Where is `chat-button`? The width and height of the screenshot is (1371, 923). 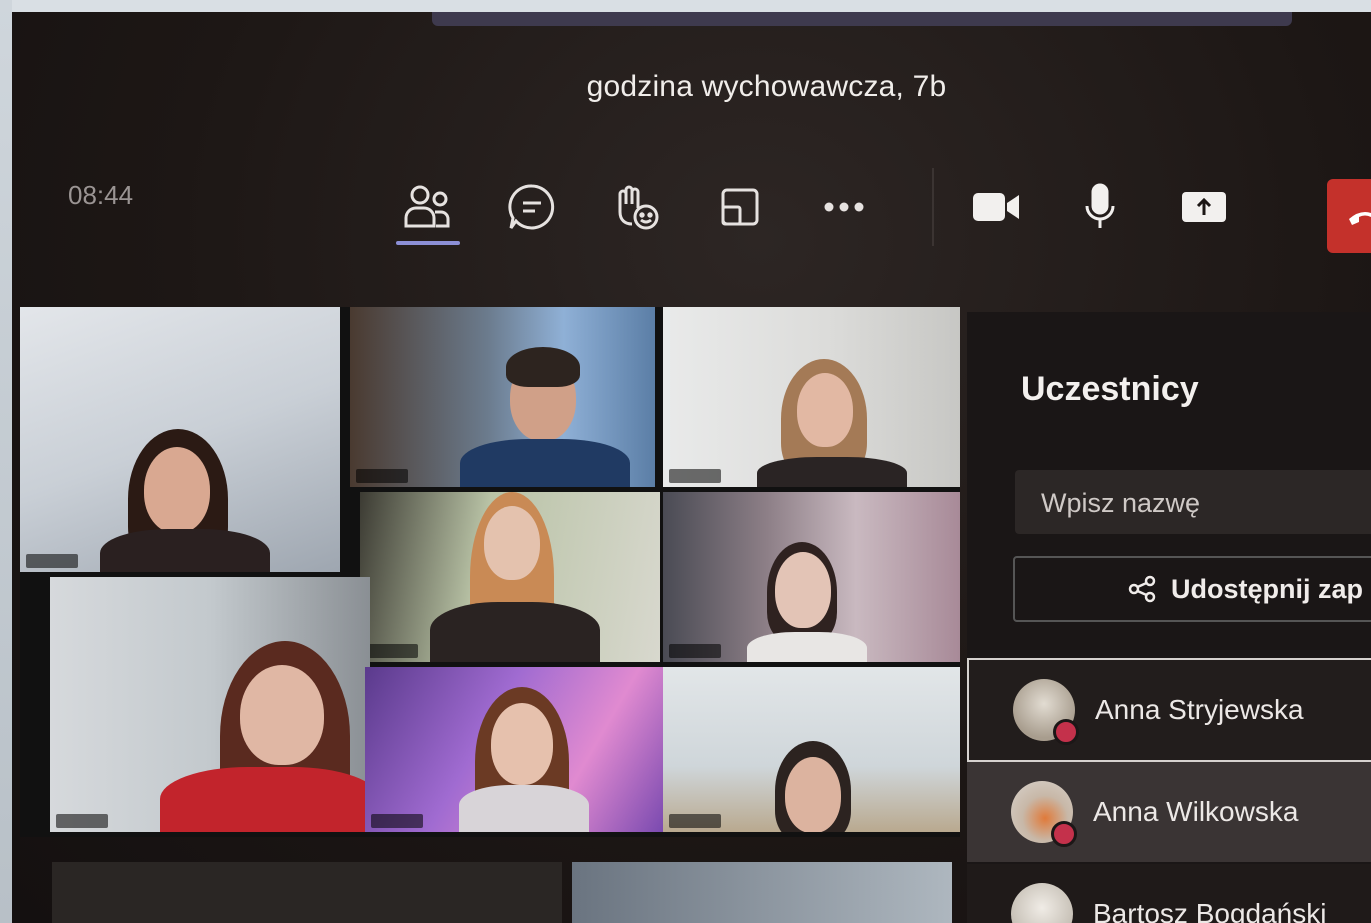
chat-button is located at coordinates (532, 207).